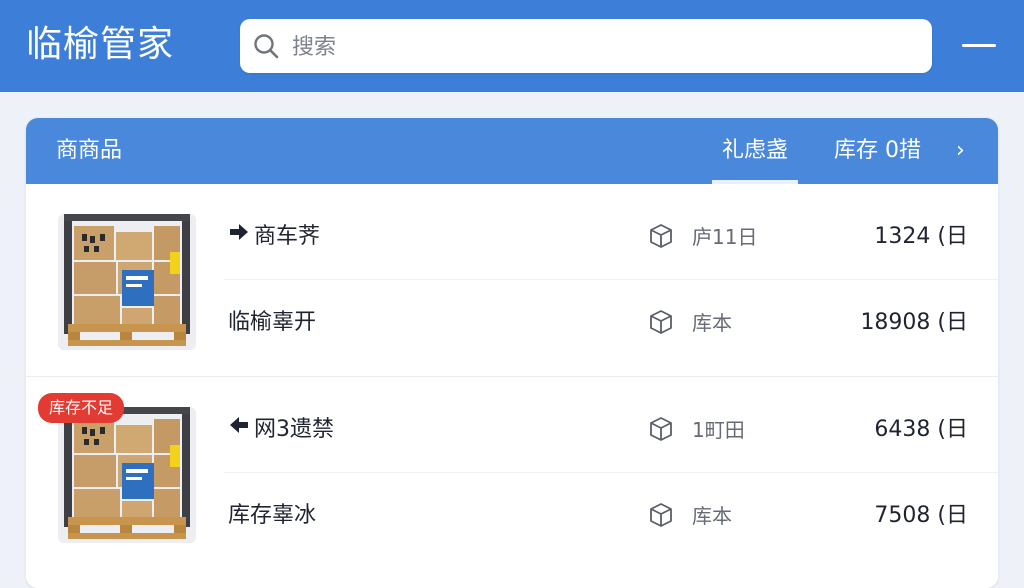  I want to click on section-title: 商商品, so click(89, 150).